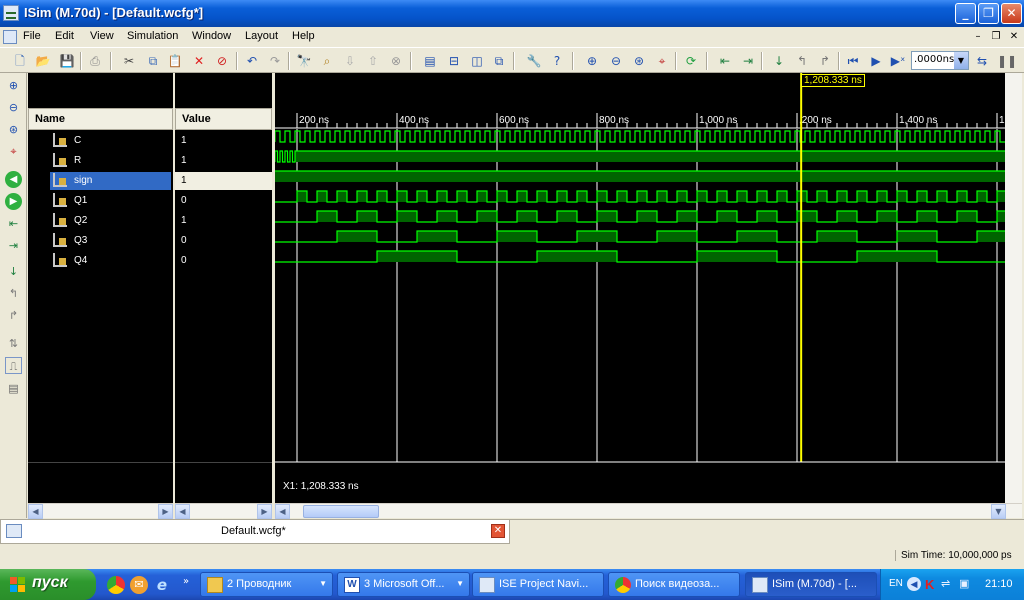 This screenshot has height=600, width=1024. I want to click on signal-row: R, so click(100, 161).